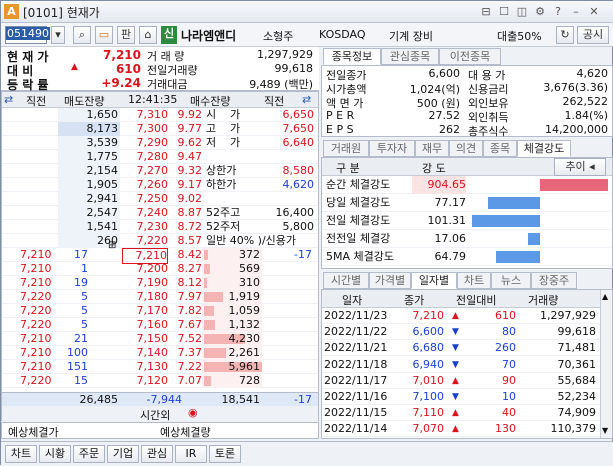 The width and height of the screenshot is (613, 466). Describe the element at coordinates (576, 129) in the screenshot. I see `info-value: 14,200,000` at that location.